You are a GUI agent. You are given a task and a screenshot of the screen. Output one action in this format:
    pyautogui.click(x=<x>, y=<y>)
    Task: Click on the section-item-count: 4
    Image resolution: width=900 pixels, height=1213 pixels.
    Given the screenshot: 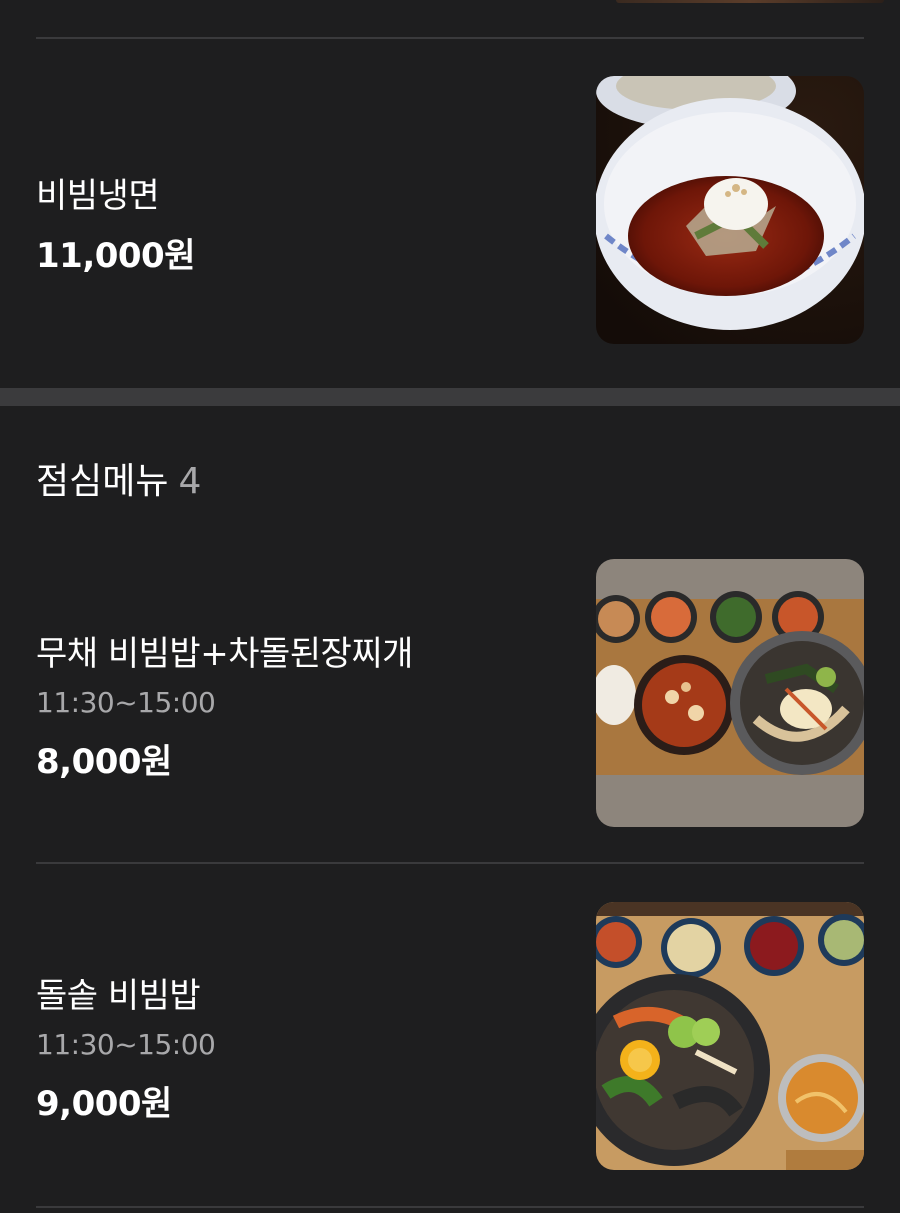 What is the action you would take?
    pyautogui.click(x=190, y=481)
    